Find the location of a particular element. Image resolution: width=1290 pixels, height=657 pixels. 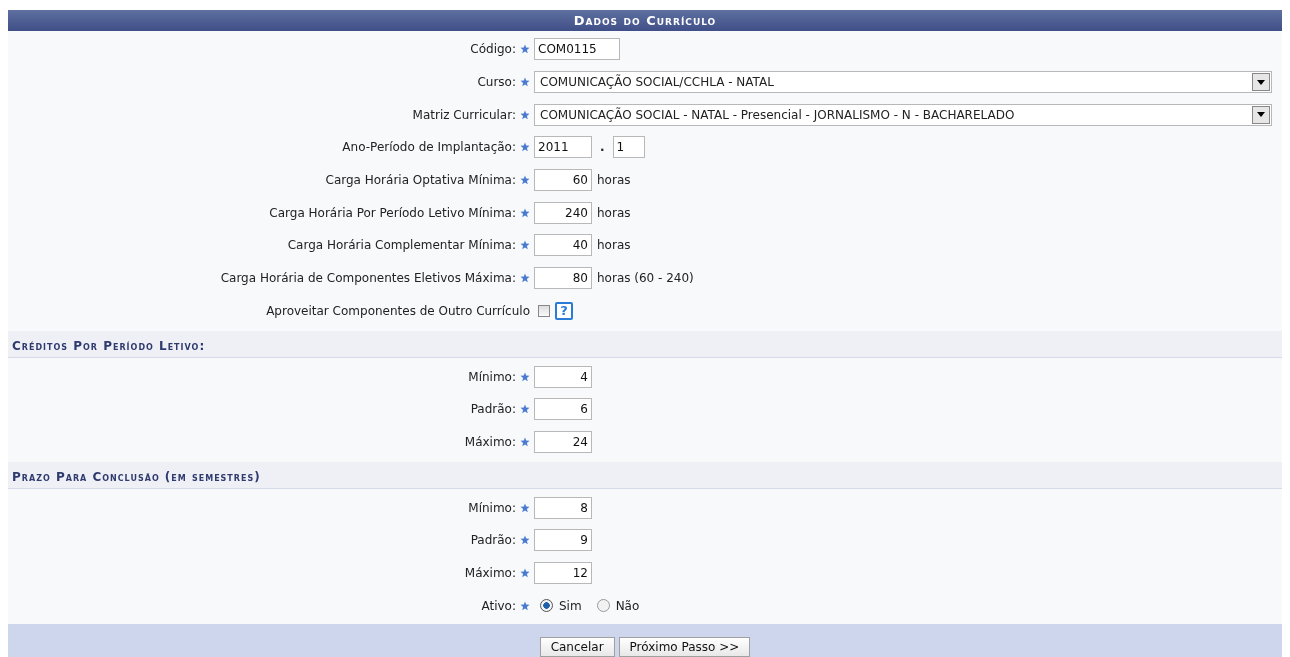

code-input: COM0115 is located at coordinates (577, 49).